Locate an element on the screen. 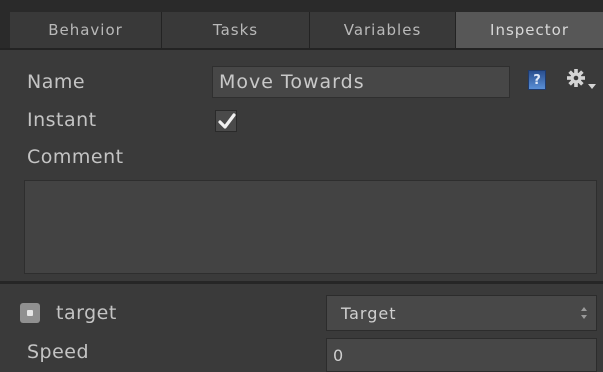 This screenshot has height=372, width=603. tab-behavior: Behavior is located at coordinates (86, 30).